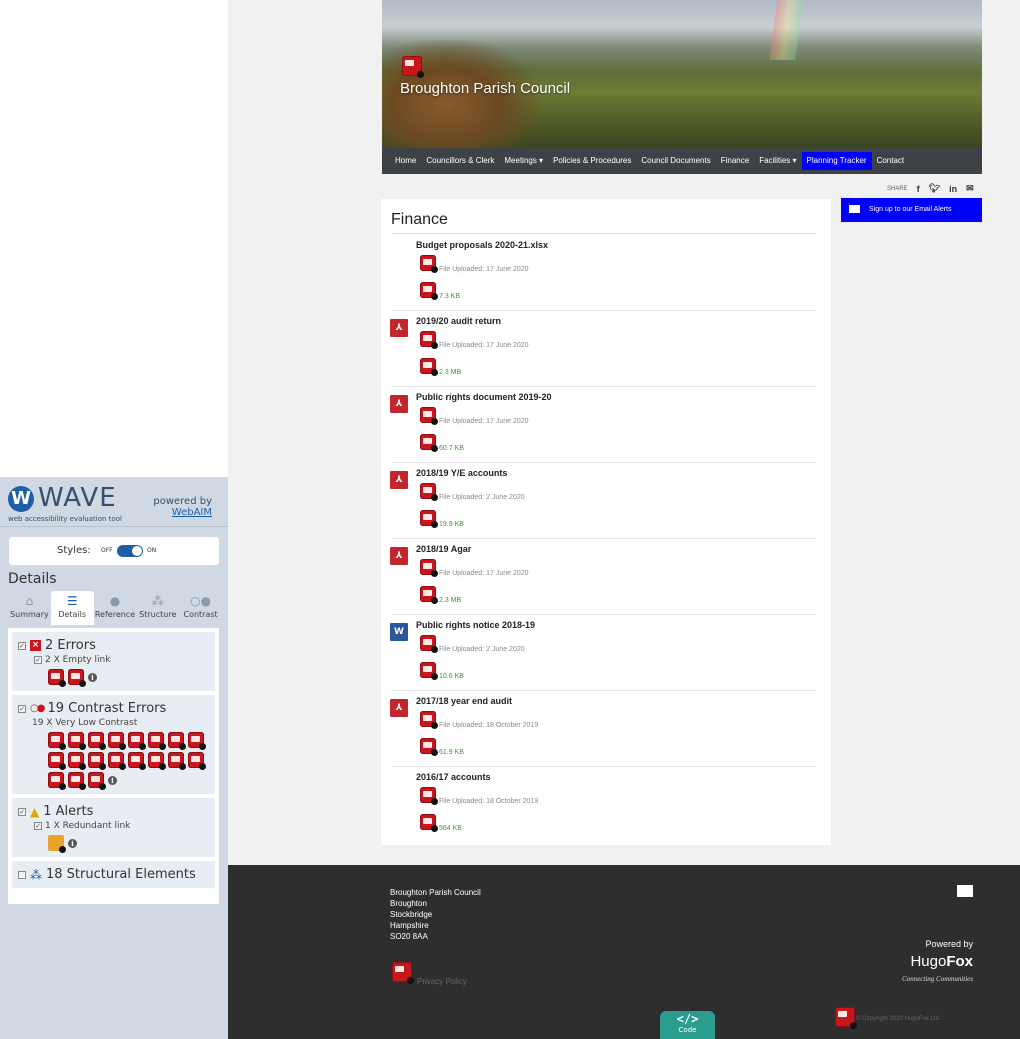 The height and width of the screenshot is (1039, 1020). Describe the element at coordinates (409, 936) in the screenshot. I see `address-line: SO20 8AA` at that location.